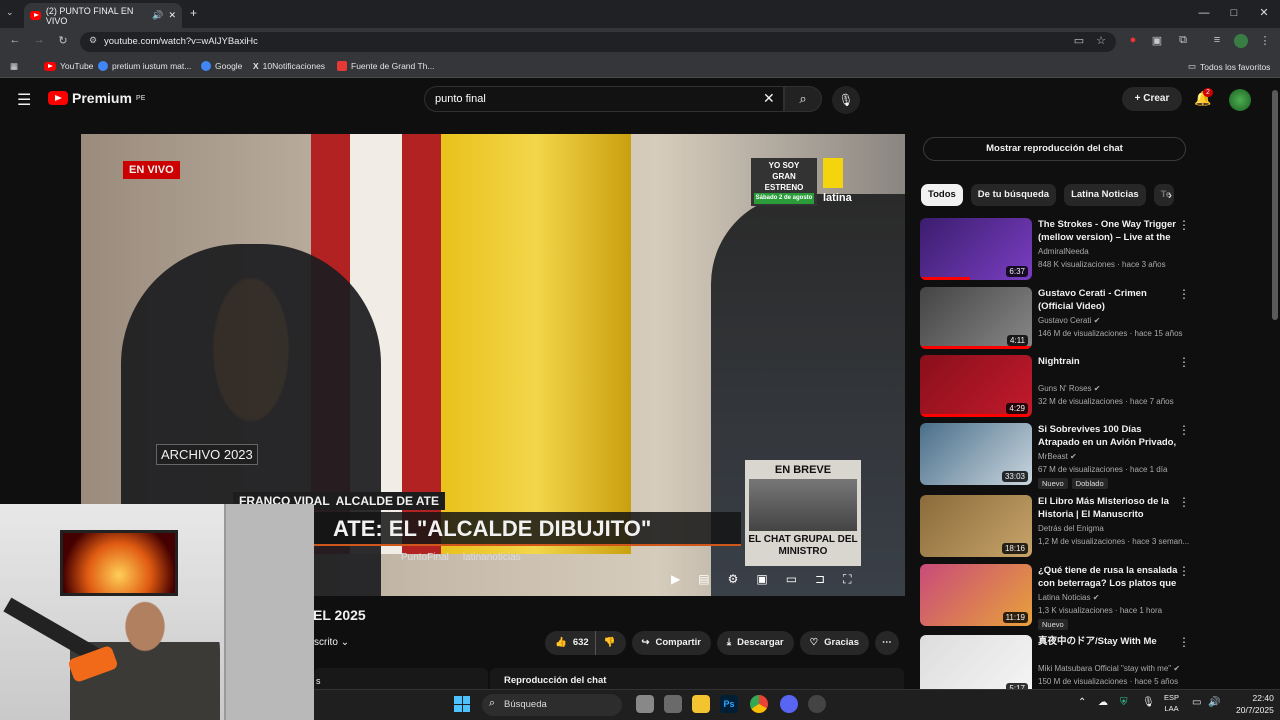  What do you see at coordinates (1240, 100) in the screenshot?
I see `avatar` at bounding box center [1240, 100].